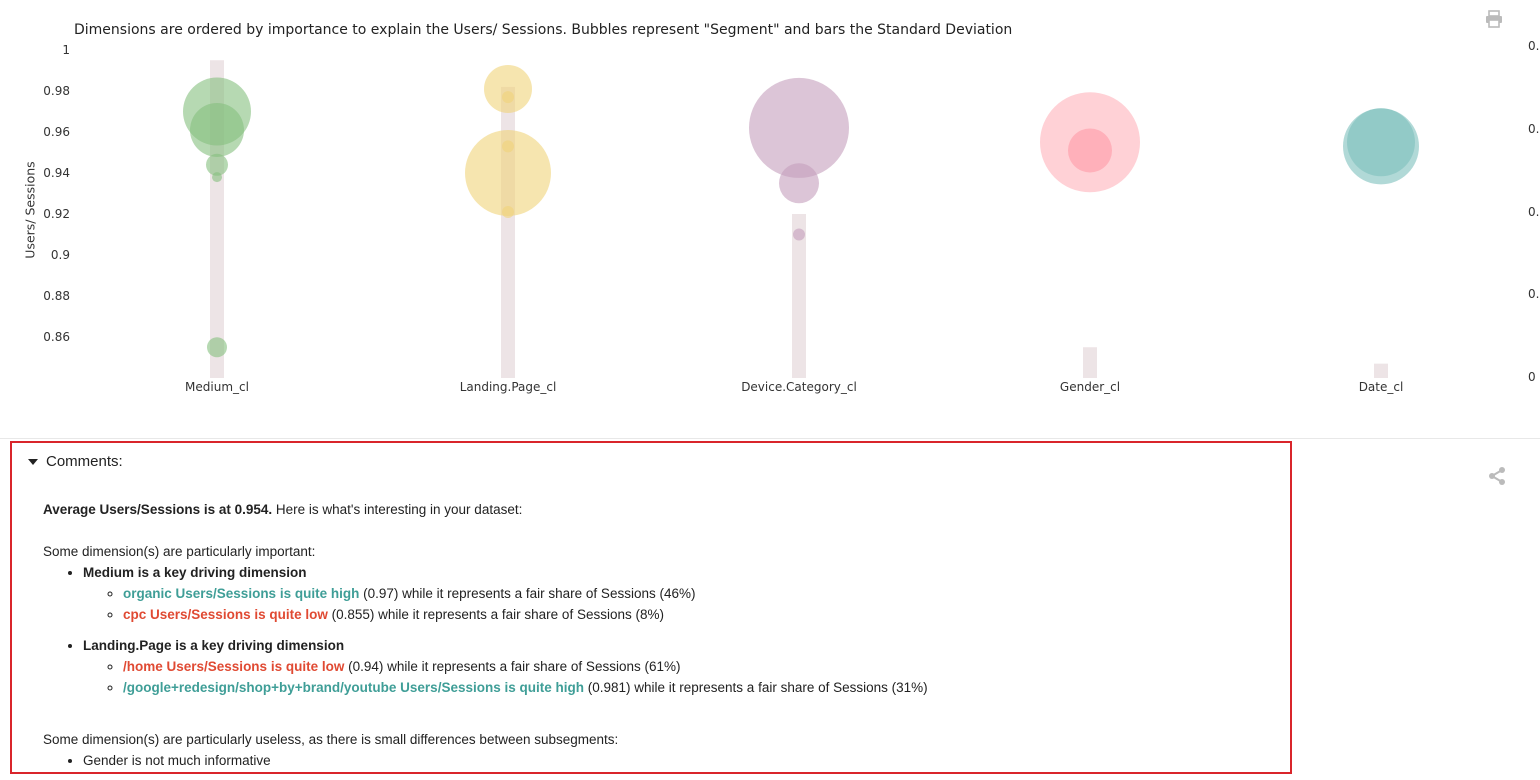 This screenshot has width=1540, height=780. Describe the element at coordinates (195, 572) in the screenshot. I see `dimension-title: Medium is a key driving dimension` at that location.